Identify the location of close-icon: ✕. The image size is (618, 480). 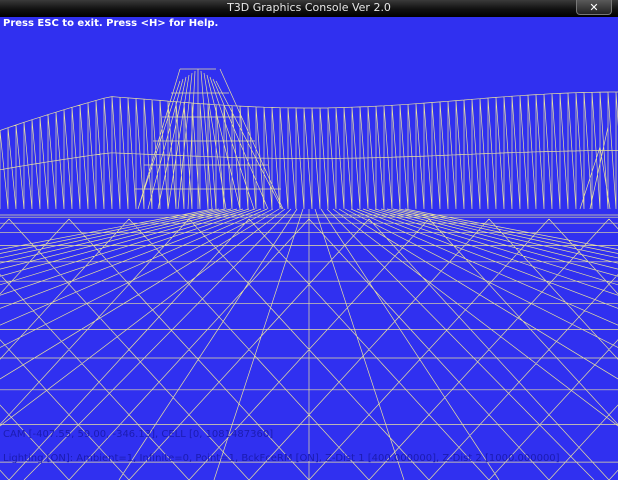
(594, 7).